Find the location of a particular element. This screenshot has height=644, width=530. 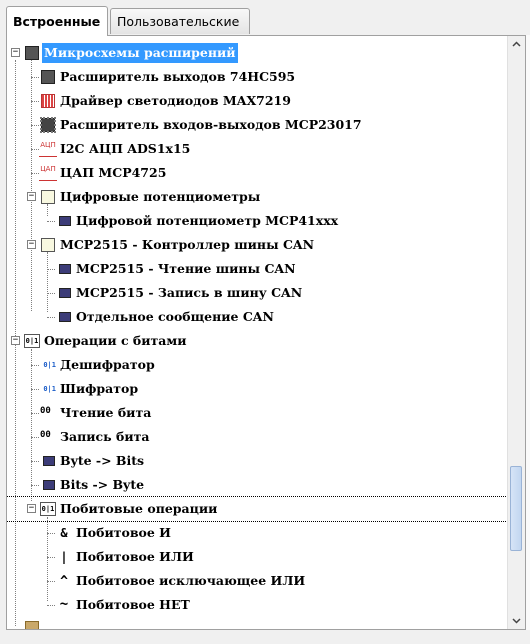

folder-icon is located at coordinates (48, 245).